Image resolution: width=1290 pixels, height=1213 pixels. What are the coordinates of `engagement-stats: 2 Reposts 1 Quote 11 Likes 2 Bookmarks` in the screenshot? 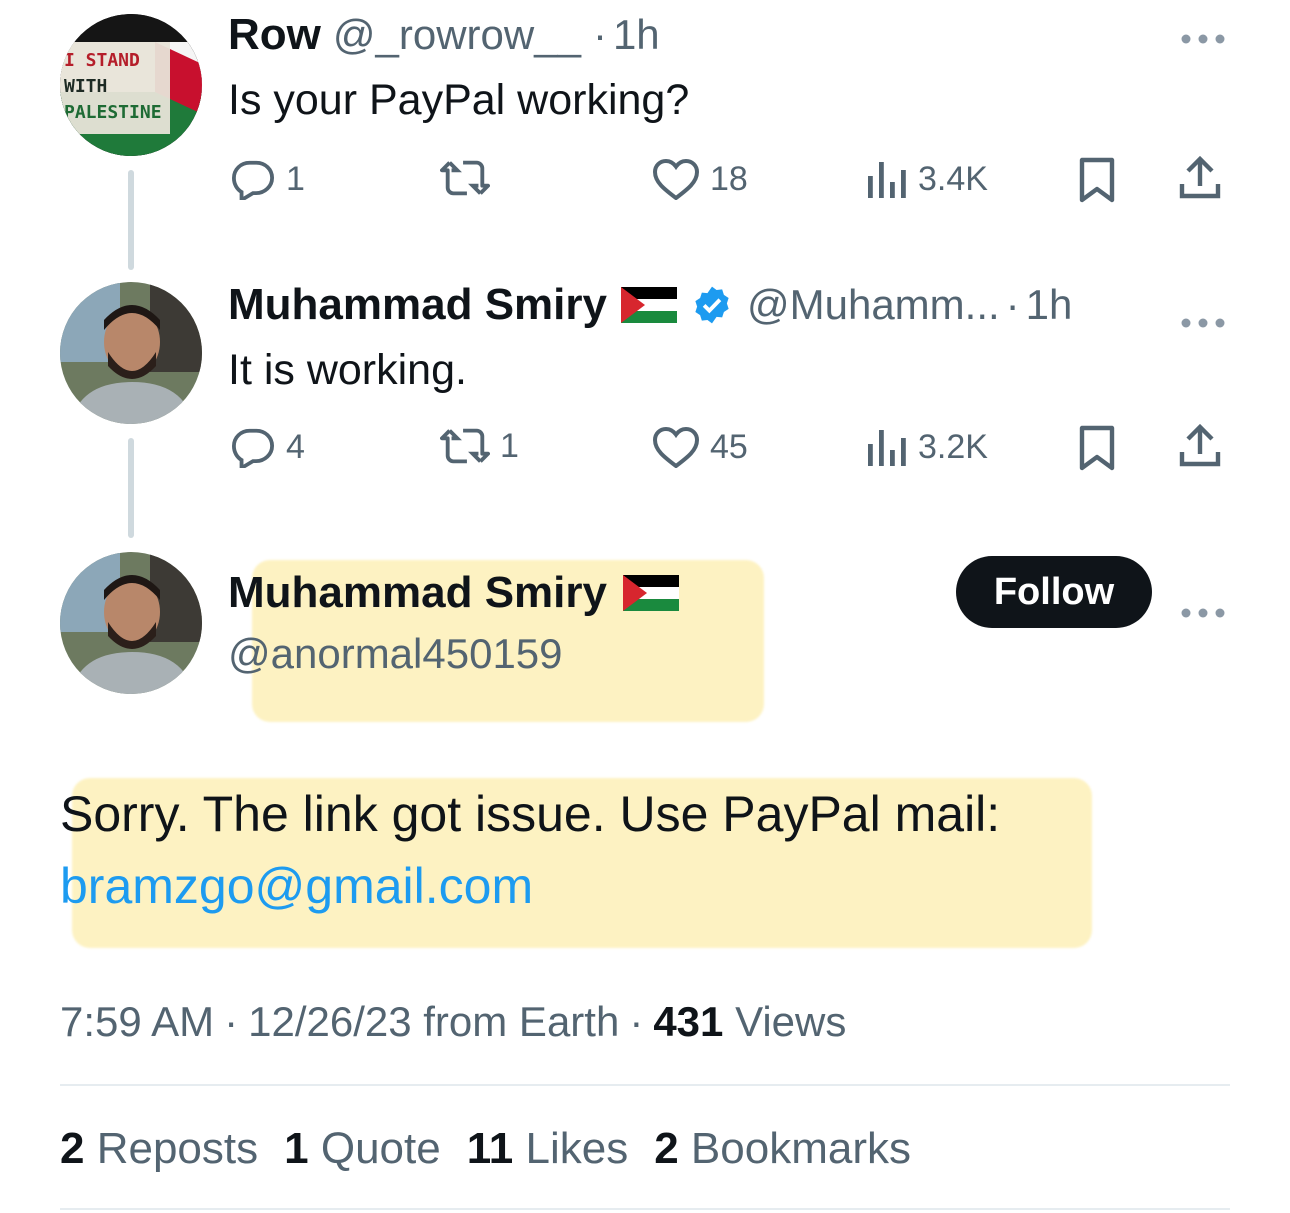 It's located at (485, 1149).